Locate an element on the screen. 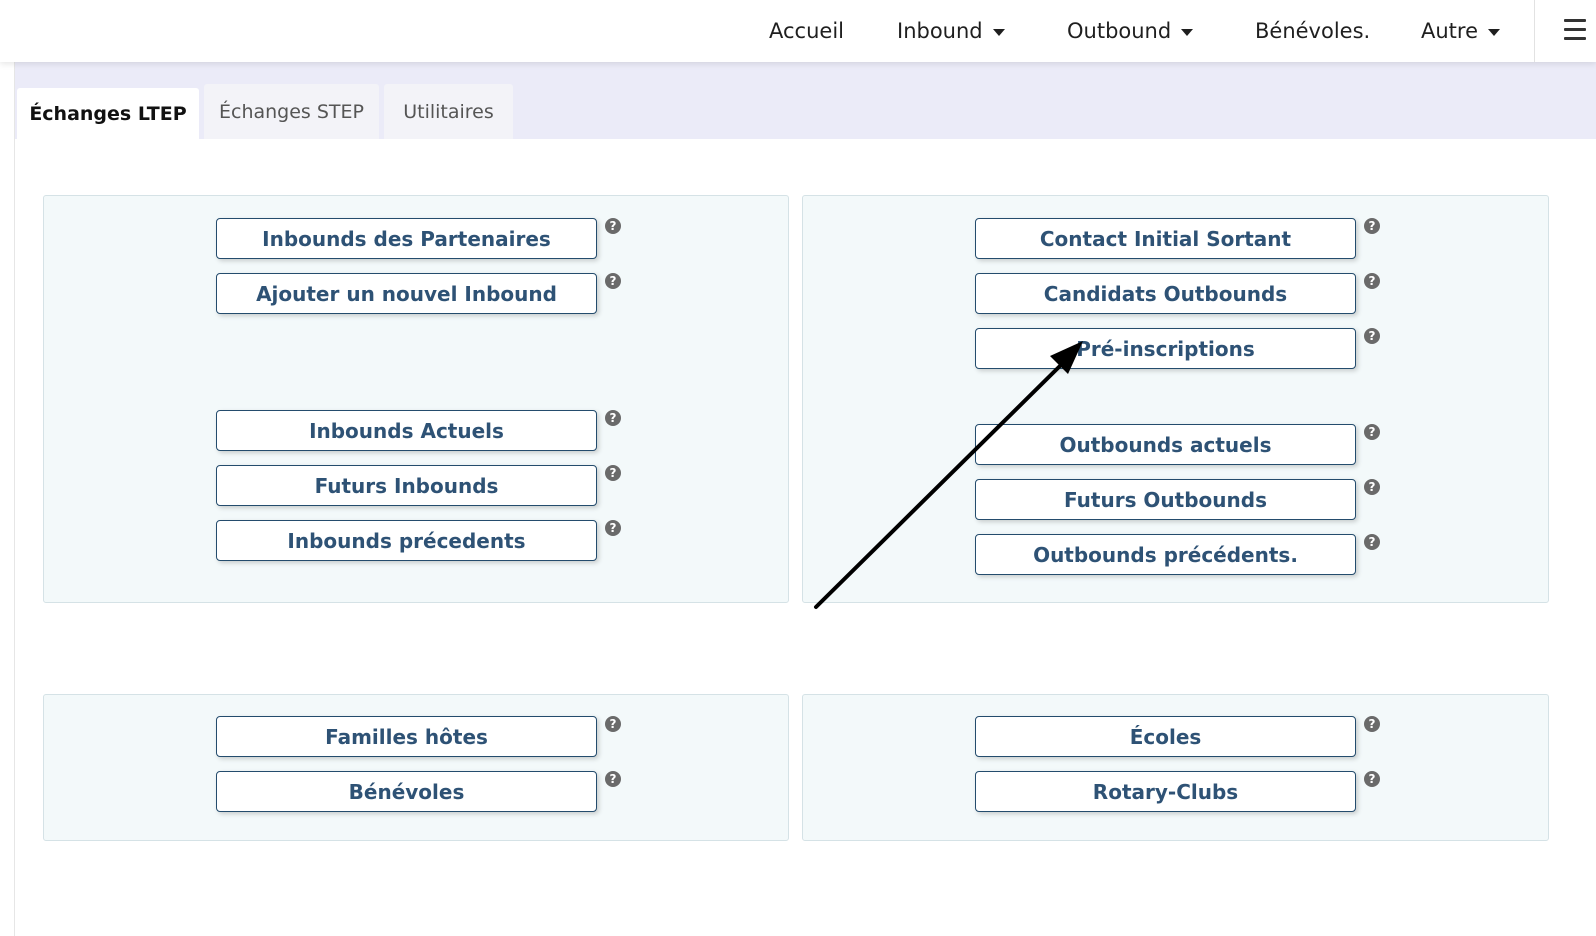 The image size is (1596, 936). inbounds-partners-label: Inbounds des Partenaires is located at coordinates (406, 238).